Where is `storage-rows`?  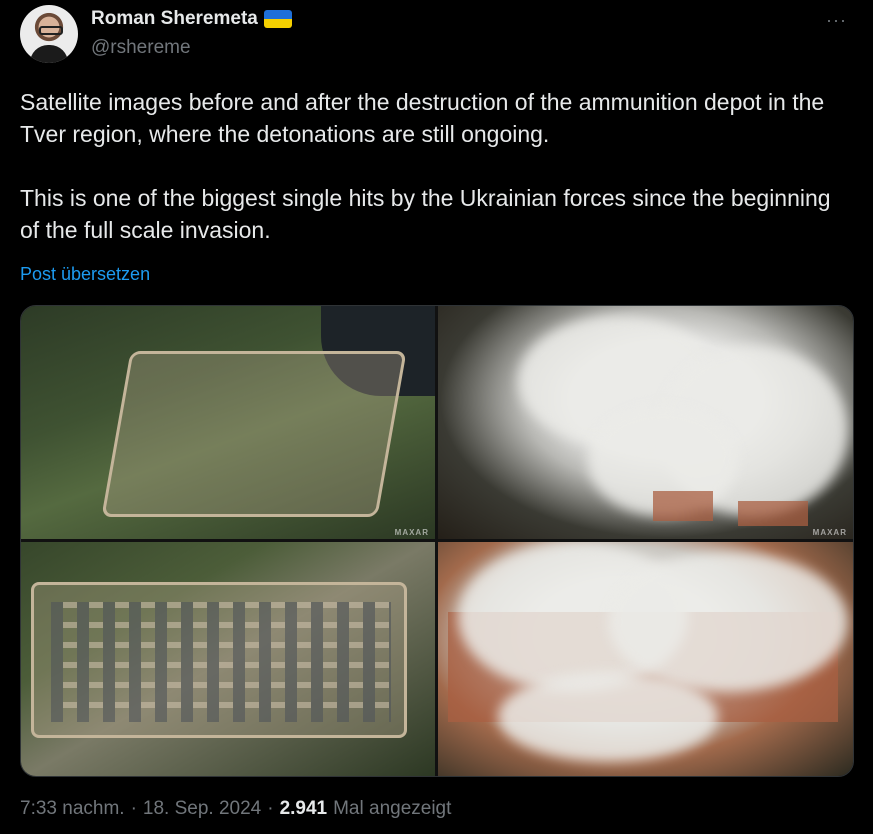 storage-rows is located at coordinates (221, 662).